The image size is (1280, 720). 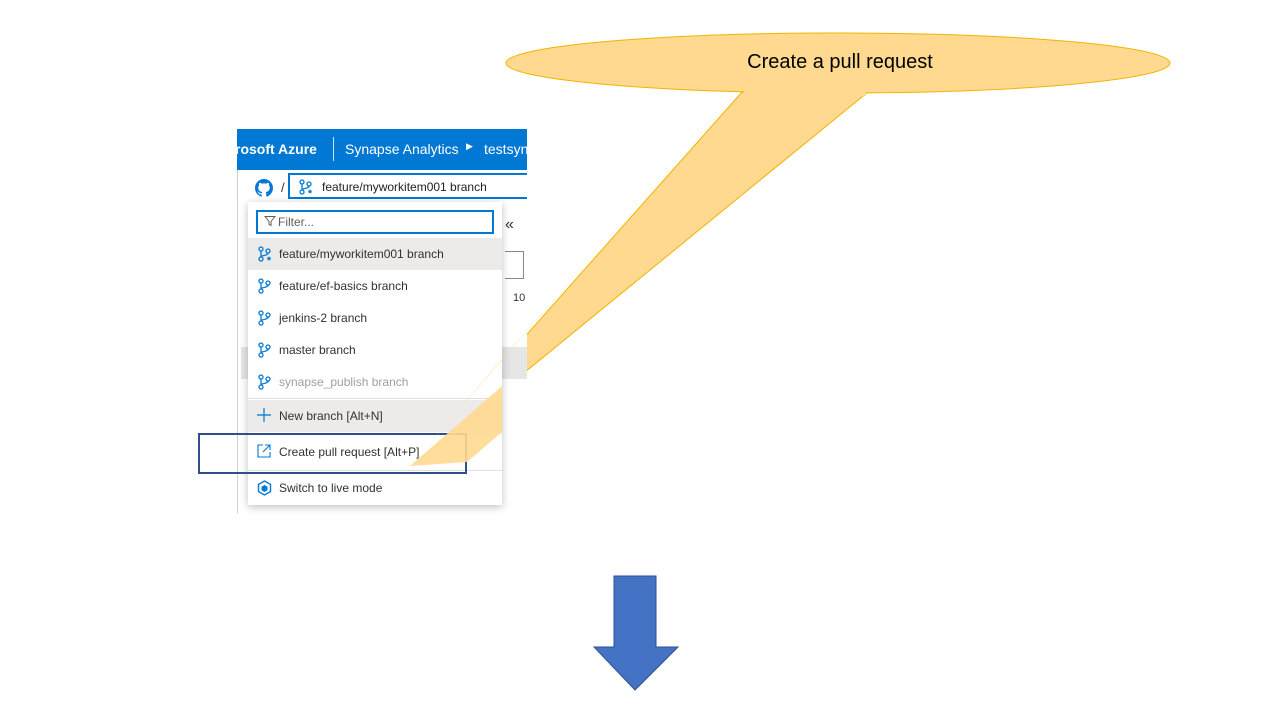 I want to click on background-input, so click(x=514, y=265).